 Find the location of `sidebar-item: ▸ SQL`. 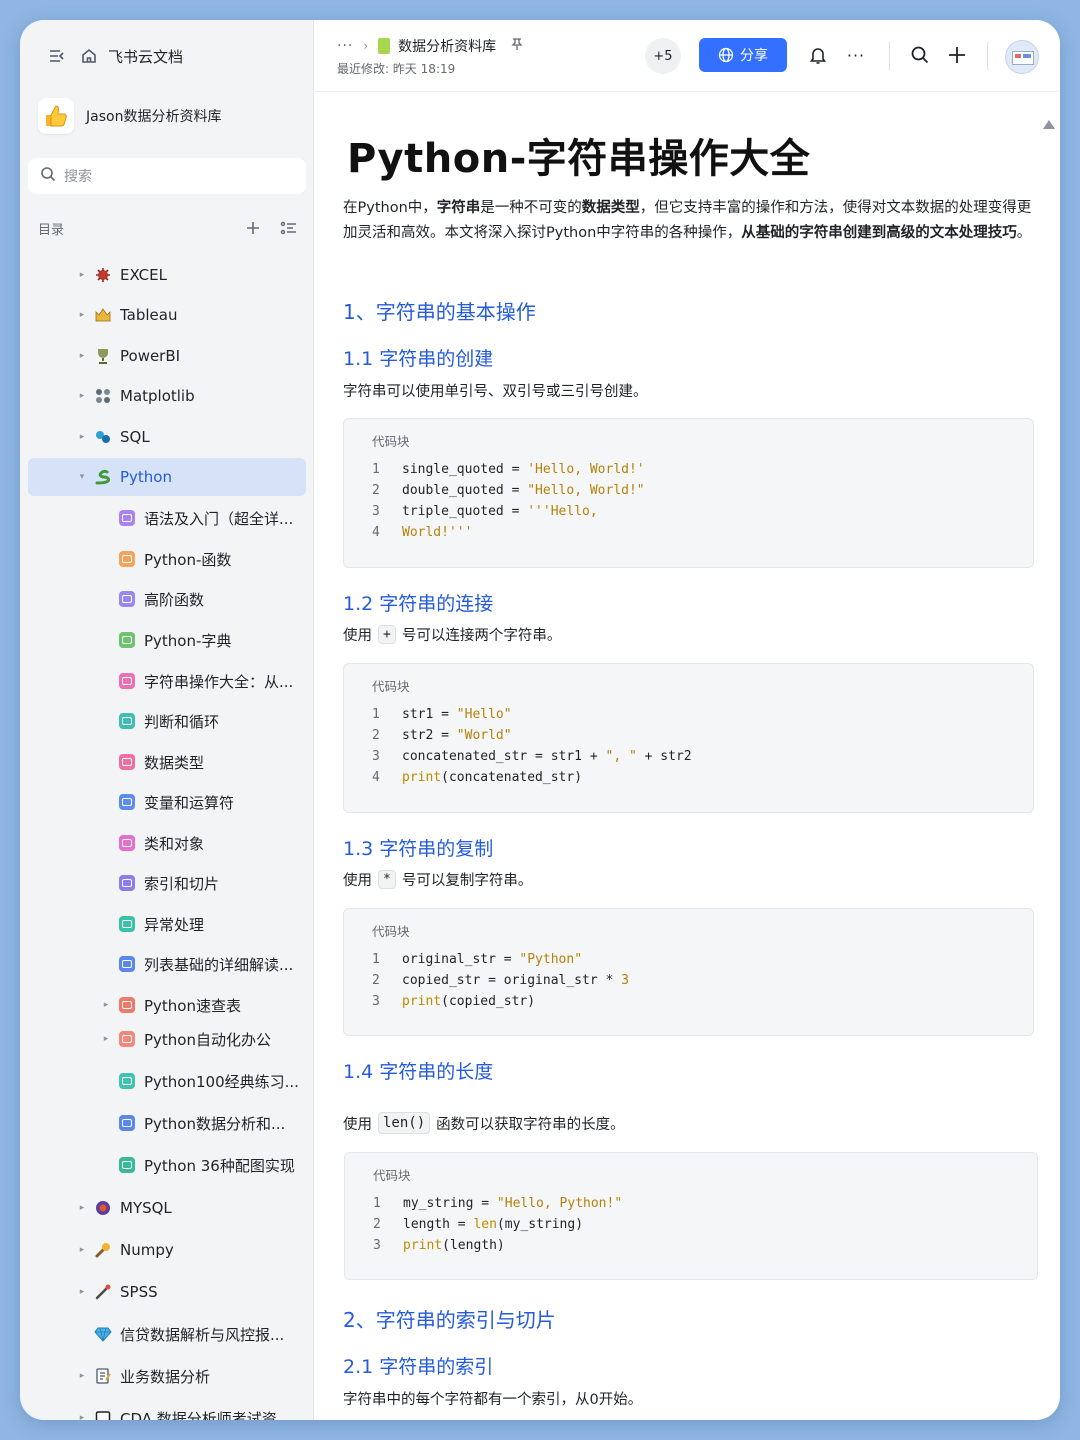

sidebar-item: ▸ SQL is located at coordinates (167, 437).